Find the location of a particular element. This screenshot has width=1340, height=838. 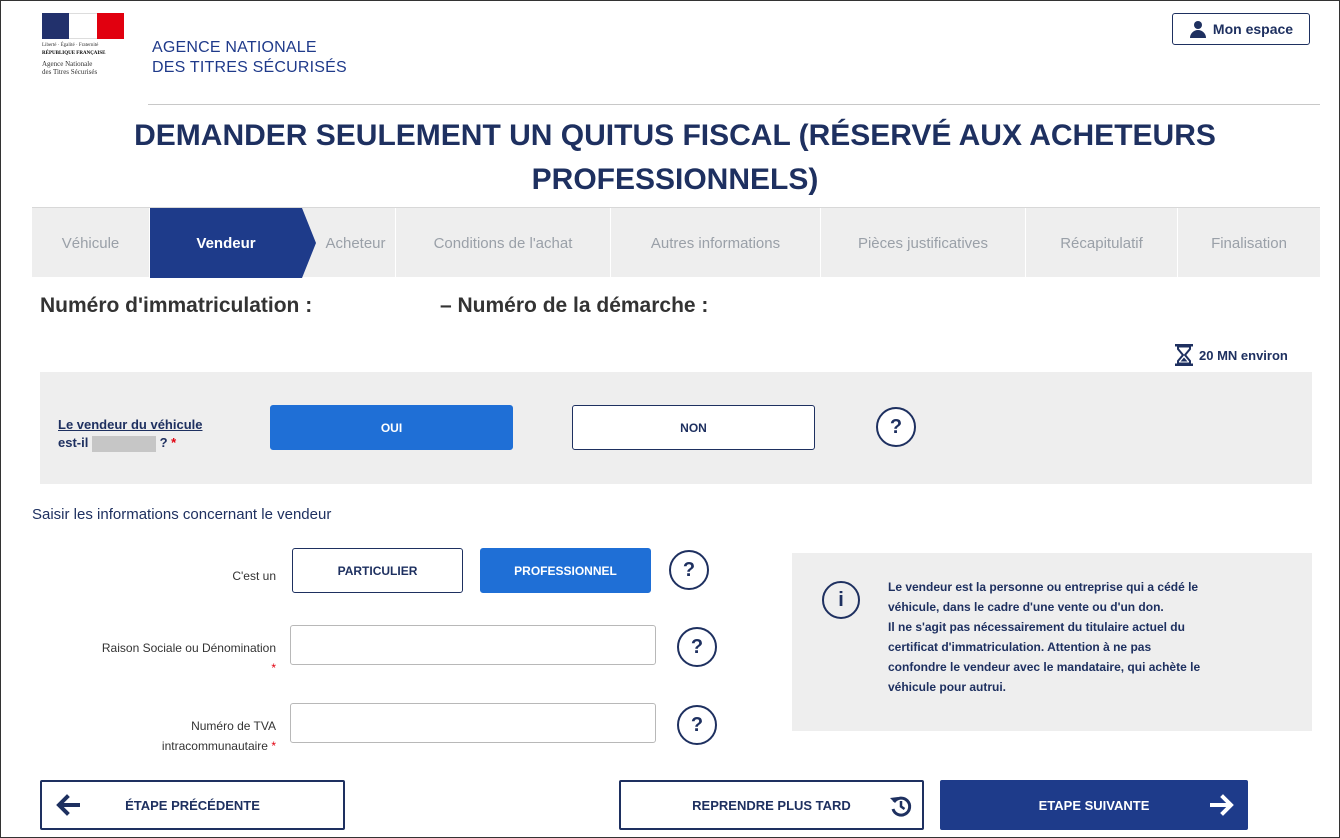

agency-name: AGENCE NATIONALE DES TITRES SÉCURISÉS is located at coordinates (249, 58).